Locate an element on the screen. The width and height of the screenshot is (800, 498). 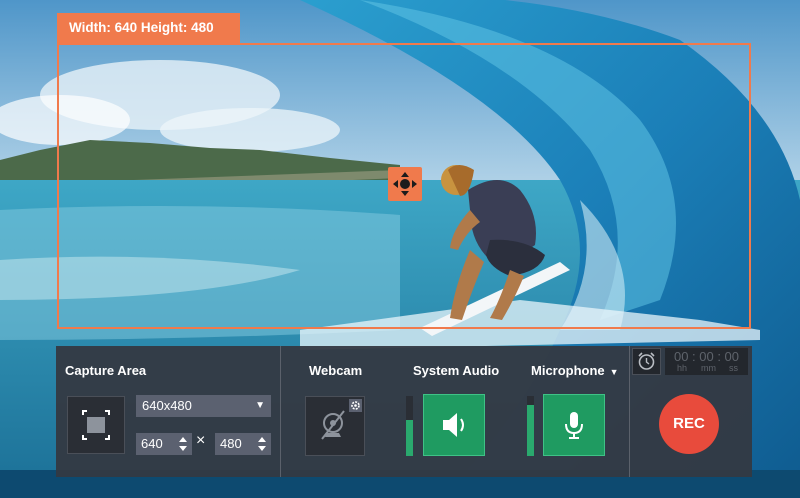
microphone-level-meter is located at coordinates (530, 426).